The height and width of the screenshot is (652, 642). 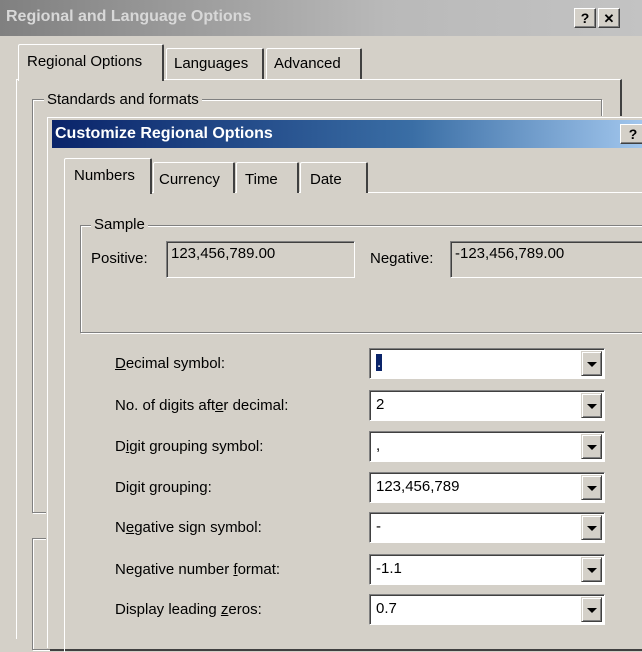 I want to click on tab-label: Advanced, so click(x=307, y=63).